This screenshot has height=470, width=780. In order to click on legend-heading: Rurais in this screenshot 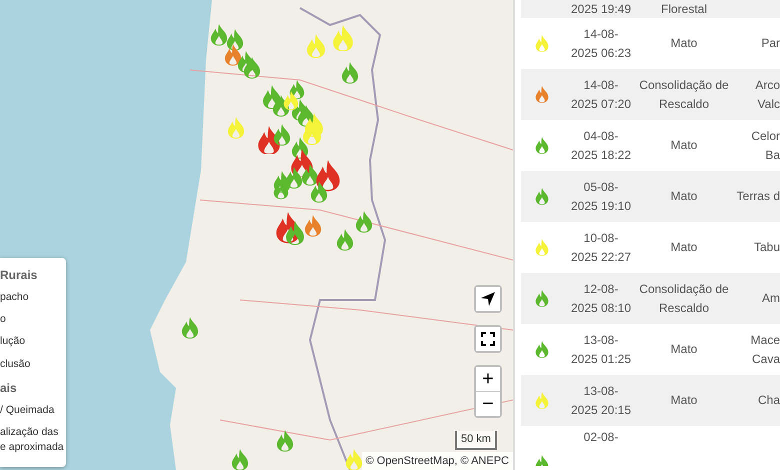, I will do `click(19, 275)`.